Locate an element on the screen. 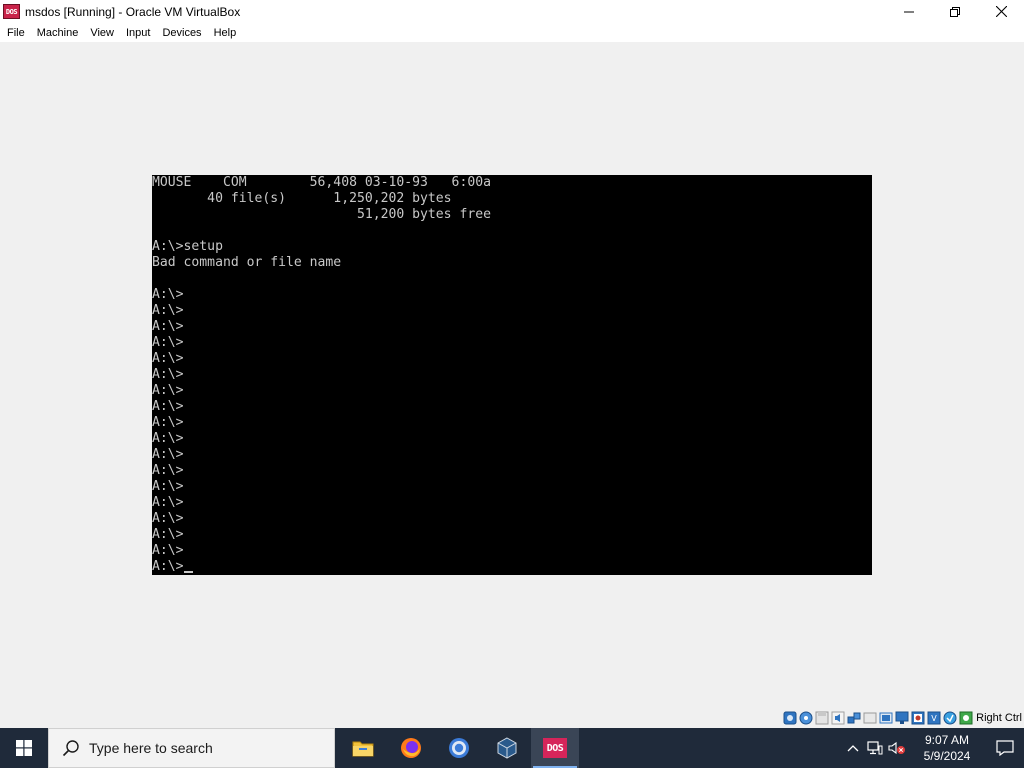  chrome-icon is located at coordinates (459, 748).